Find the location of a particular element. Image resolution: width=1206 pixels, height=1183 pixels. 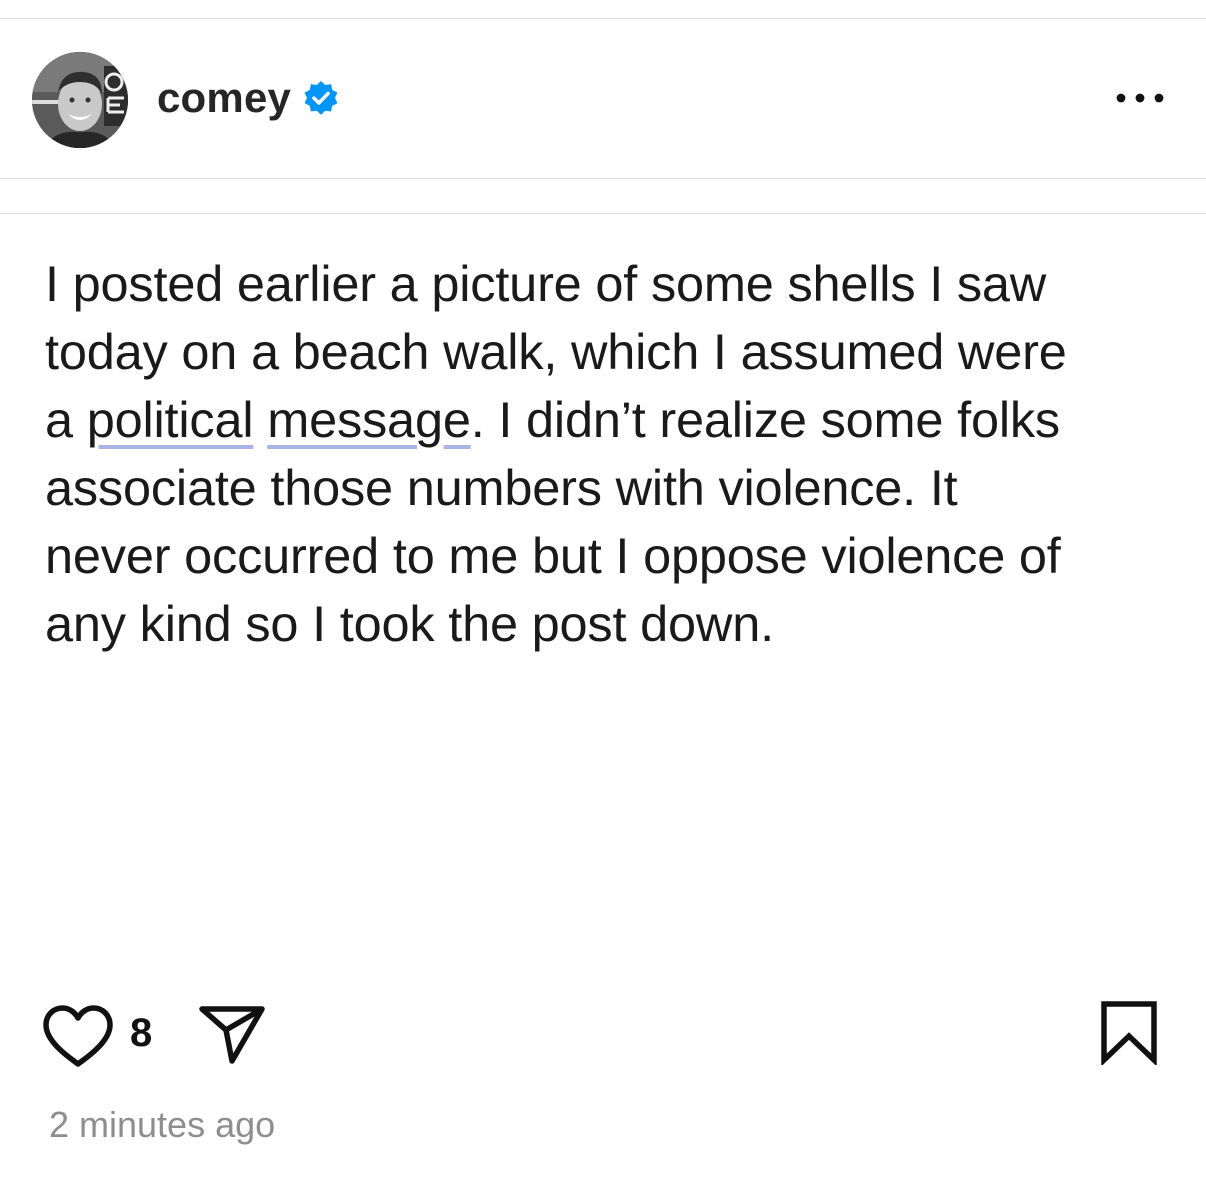

caption-word: a is located at coordinates (59, 419).